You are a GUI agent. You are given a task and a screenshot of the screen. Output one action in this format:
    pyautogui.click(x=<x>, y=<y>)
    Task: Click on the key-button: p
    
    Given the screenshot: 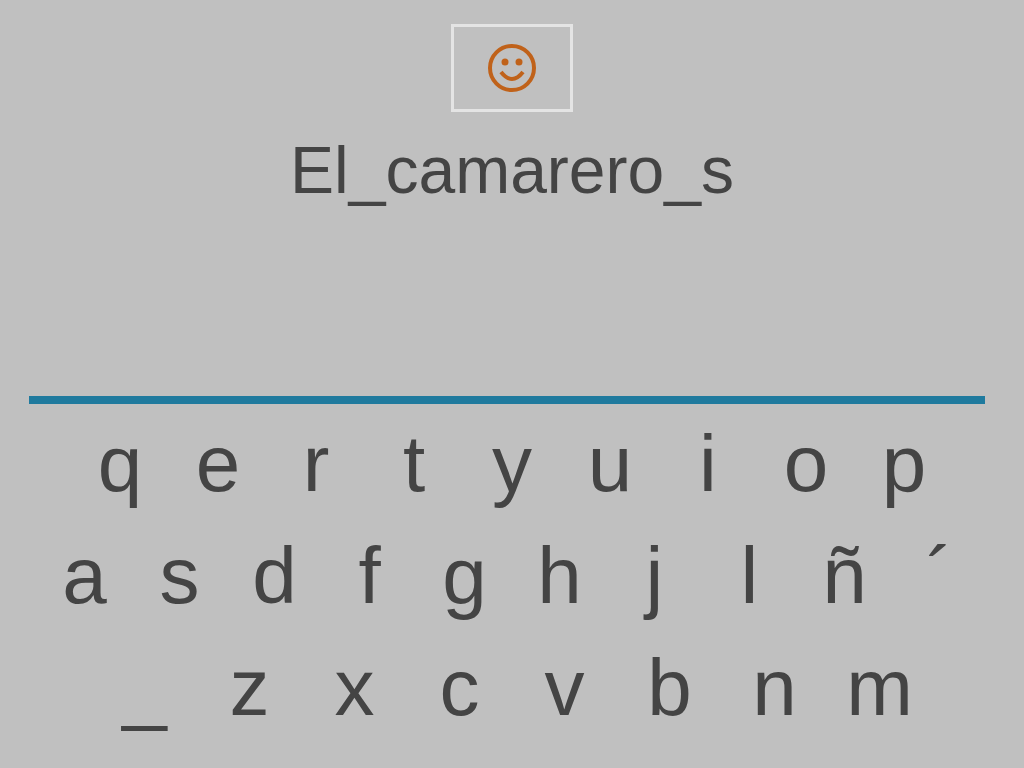 What is the action you would take?
    pyautogui.click(x=904, y=464)
    